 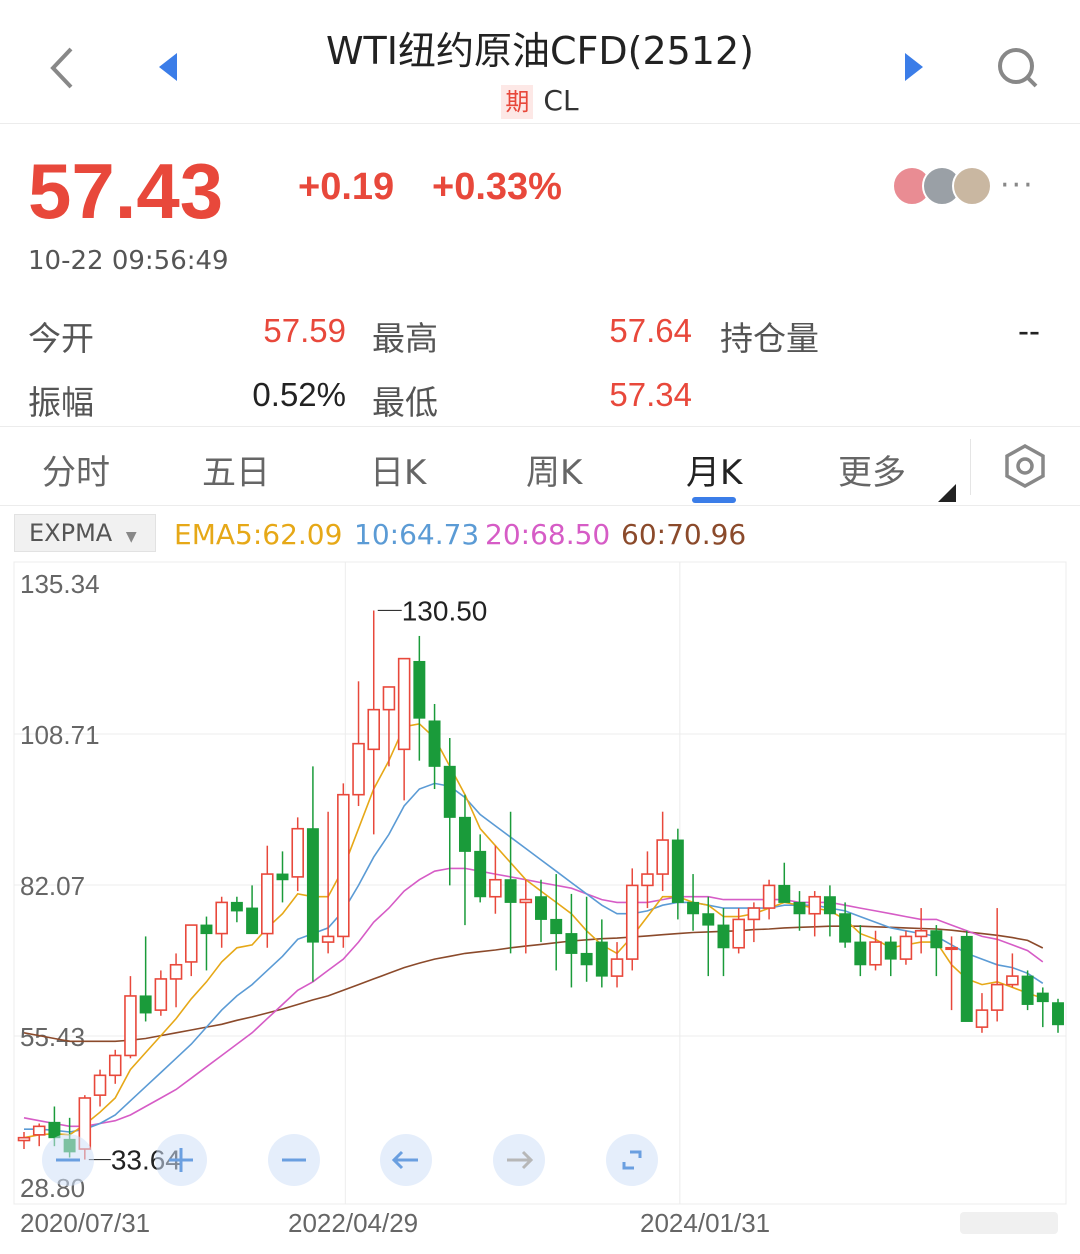 What do you see at coordinates (872, 469) in the screenshot?
I see `tab-more: 更多` at bounding box center [872, 469].